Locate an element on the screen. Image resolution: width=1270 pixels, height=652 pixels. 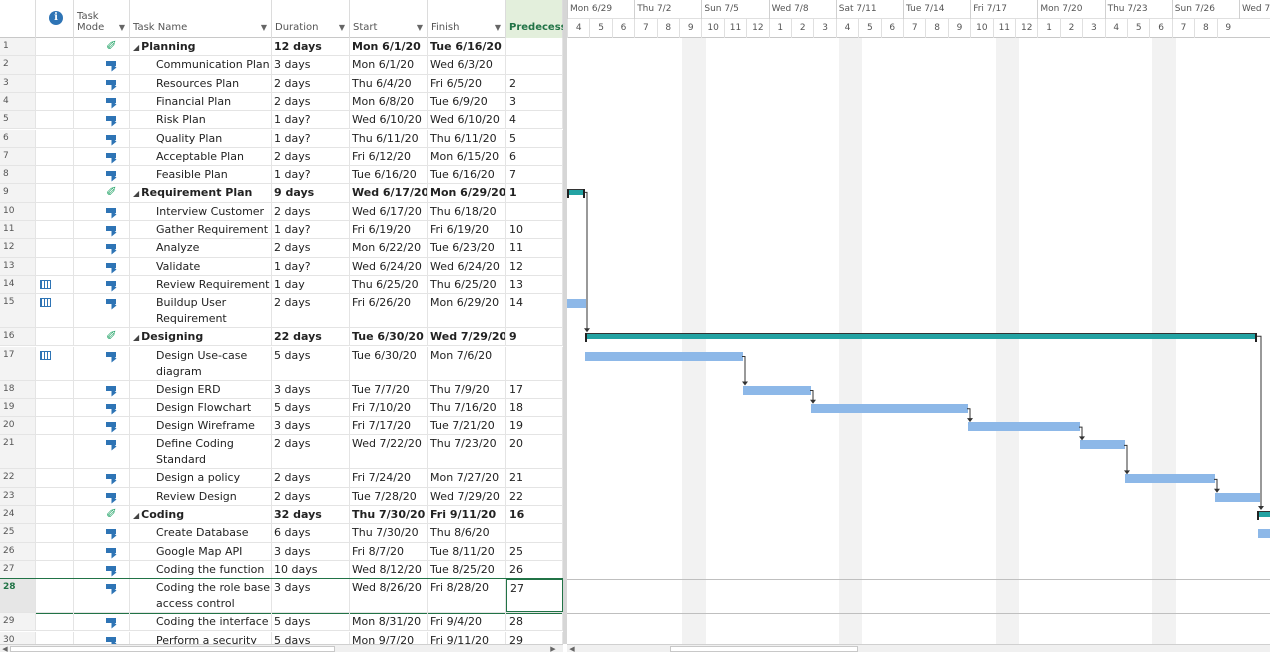
start-cell: Thu 6/25/20 is located at coordinates (389, 284).